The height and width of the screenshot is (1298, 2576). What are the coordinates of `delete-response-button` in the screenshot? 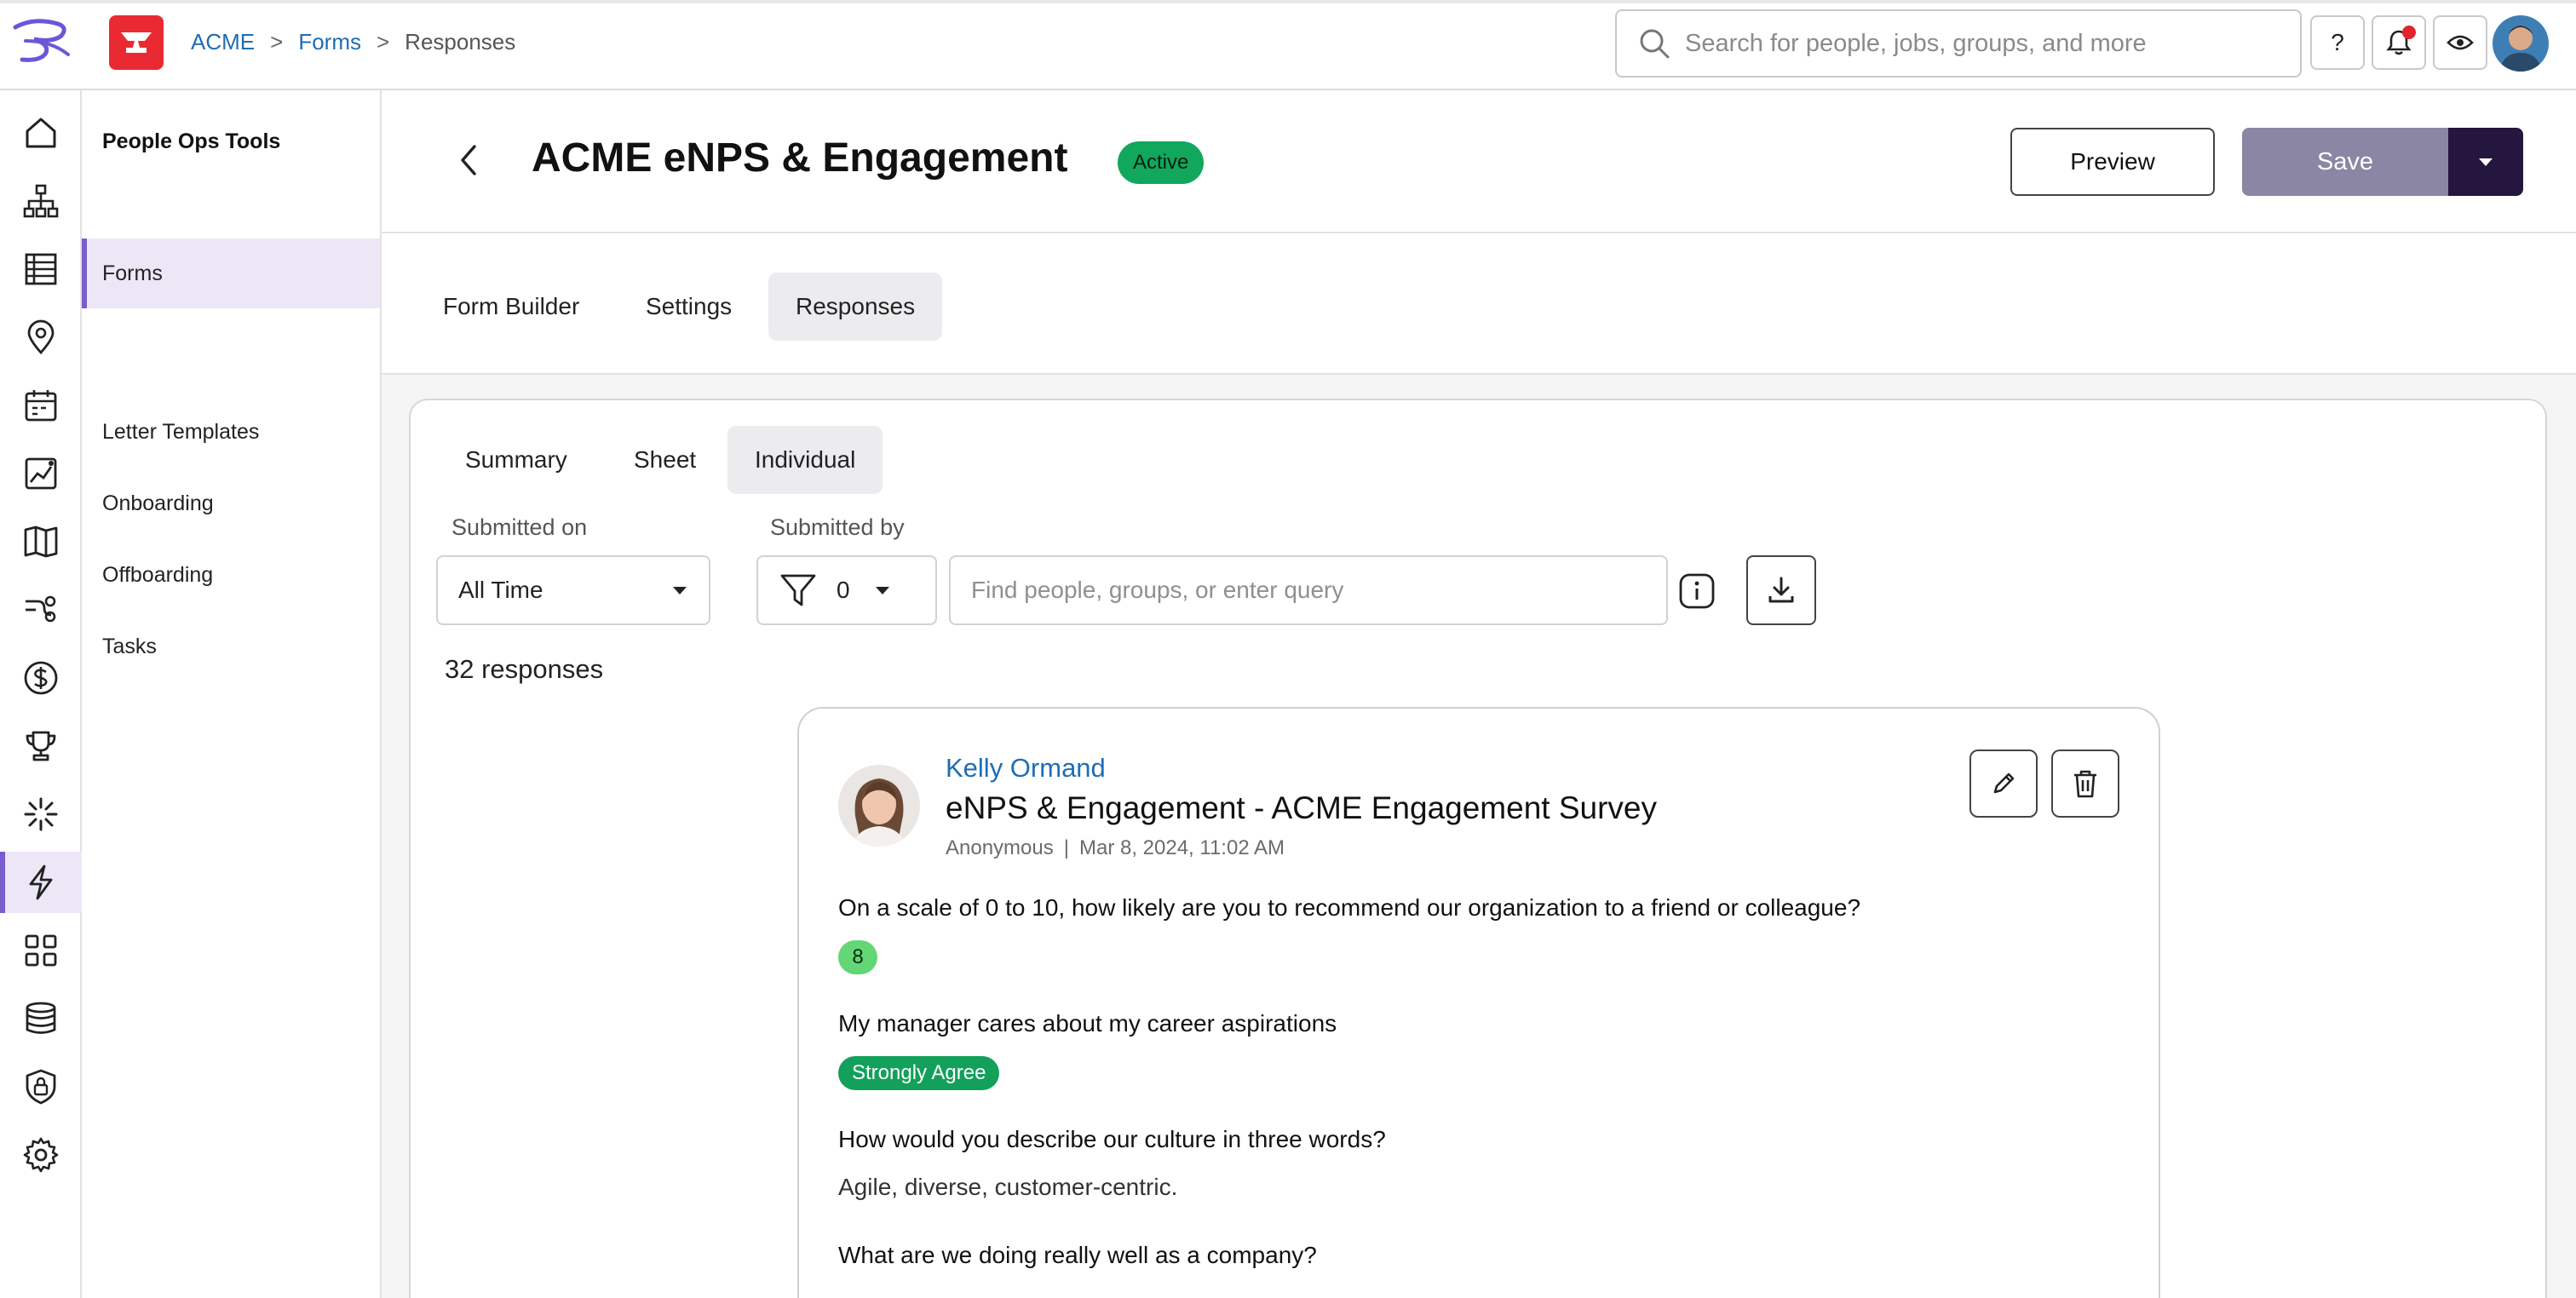 It's located at (2085, 784).